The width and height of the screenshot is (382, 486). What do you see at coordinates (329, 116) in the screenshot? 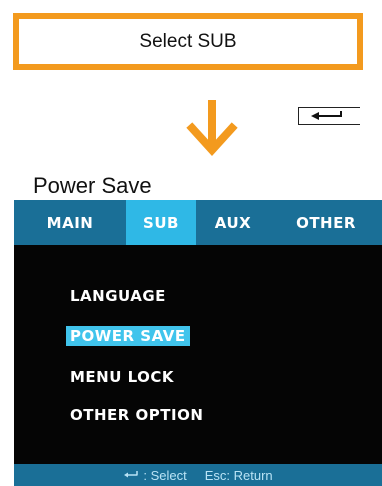
I see `enter-key-icon` at bounding box center [329, 116].